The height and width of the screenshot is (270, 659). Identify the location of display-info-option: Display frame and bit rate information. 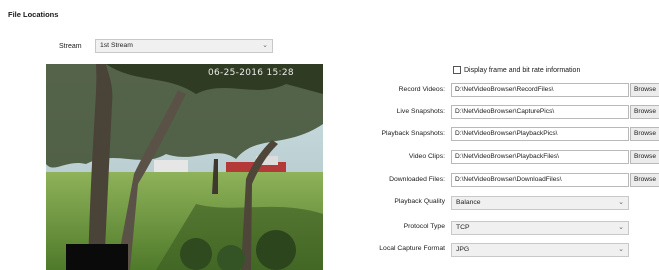
(516, 70).